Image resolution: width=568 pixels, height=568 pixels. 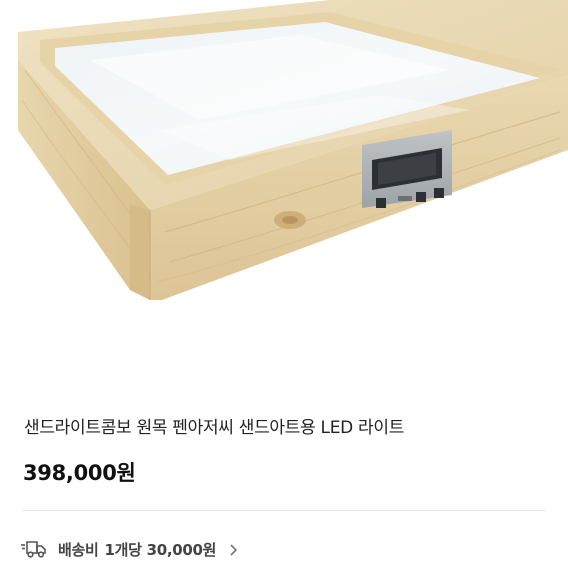 What do you see at coordinates (234, 549) in the screenshot?
I see `chevron-right-icon` at bounding box center [234, 549].